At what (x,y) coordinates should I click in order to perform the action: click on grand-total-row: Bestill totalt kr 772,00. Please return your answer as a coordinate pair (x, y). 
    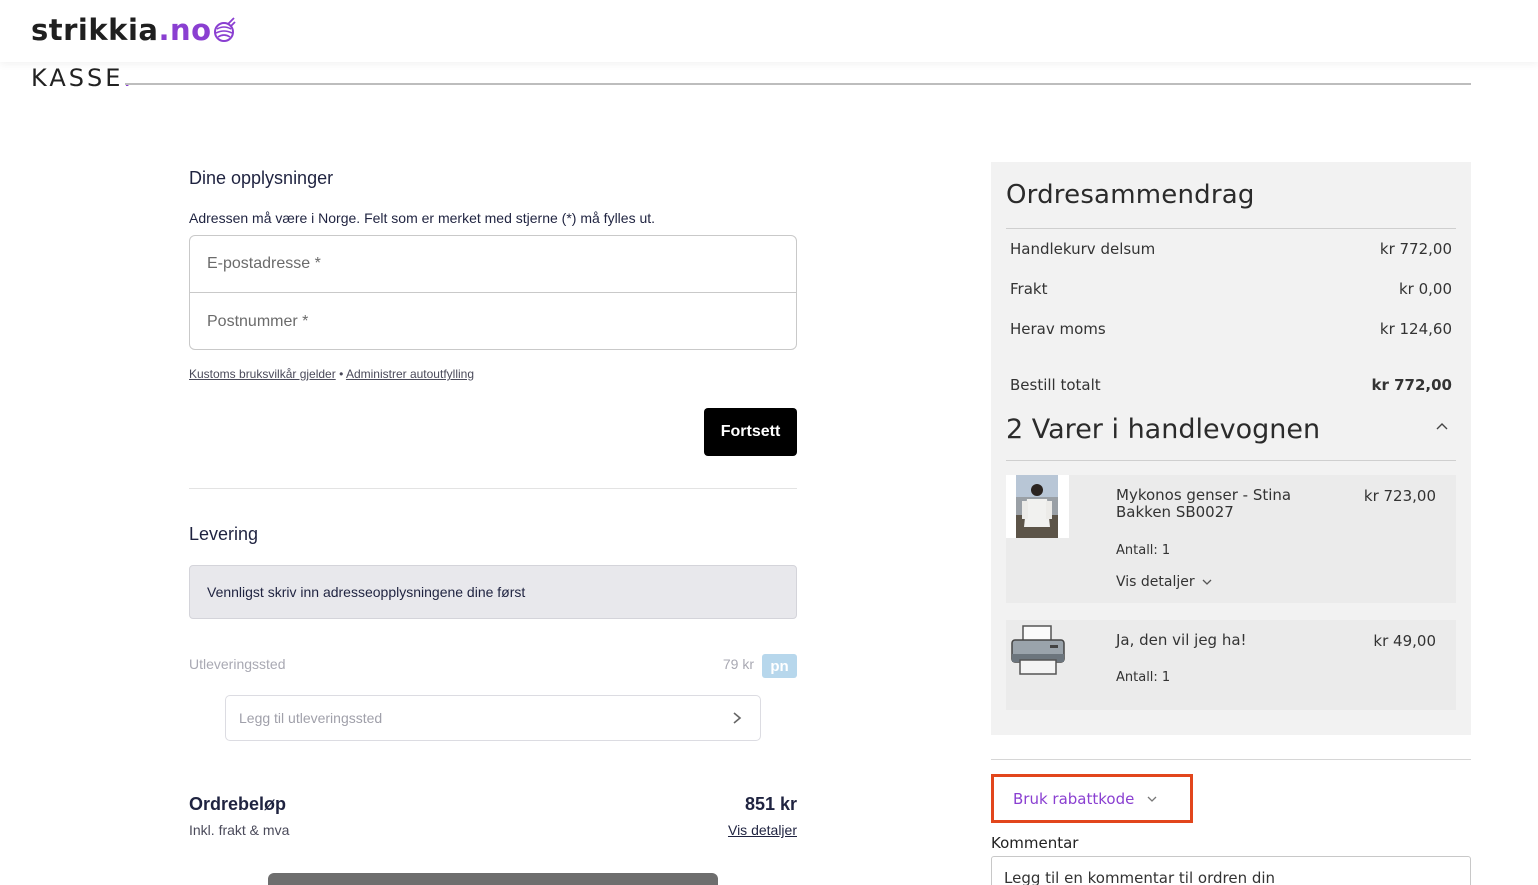
    Looking at the image, I should click on (1231, 385).